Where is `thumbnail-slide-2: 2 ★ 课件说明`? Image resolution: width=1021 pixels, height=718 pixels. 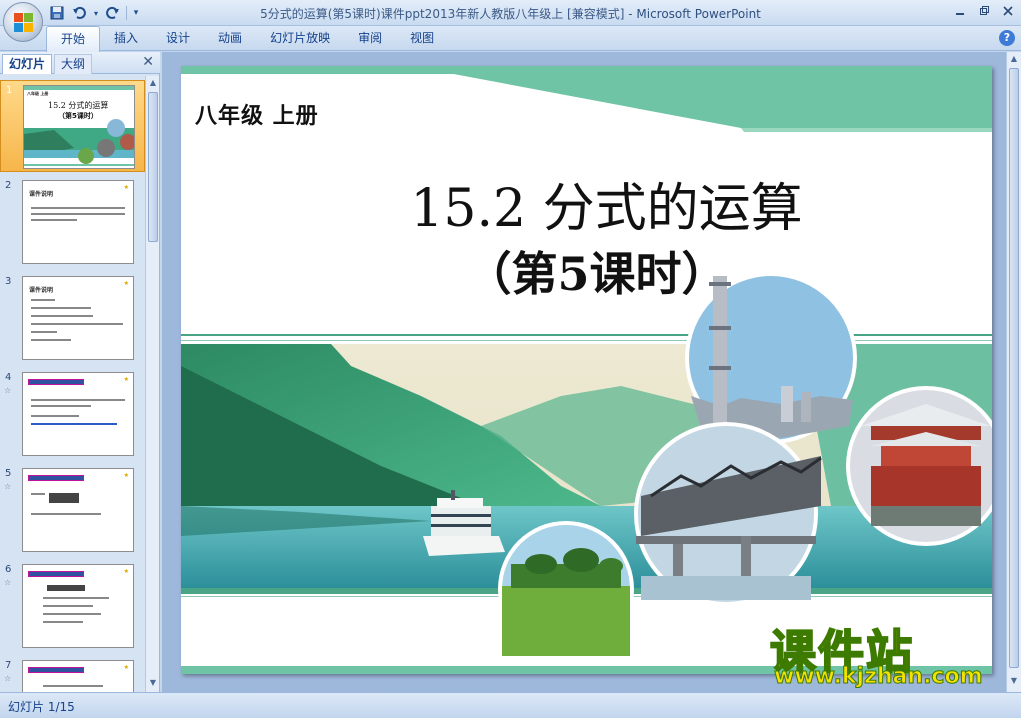 thumbnail-slide-2: 2 ★ 课件说明 is located at coordinates (72, 222).